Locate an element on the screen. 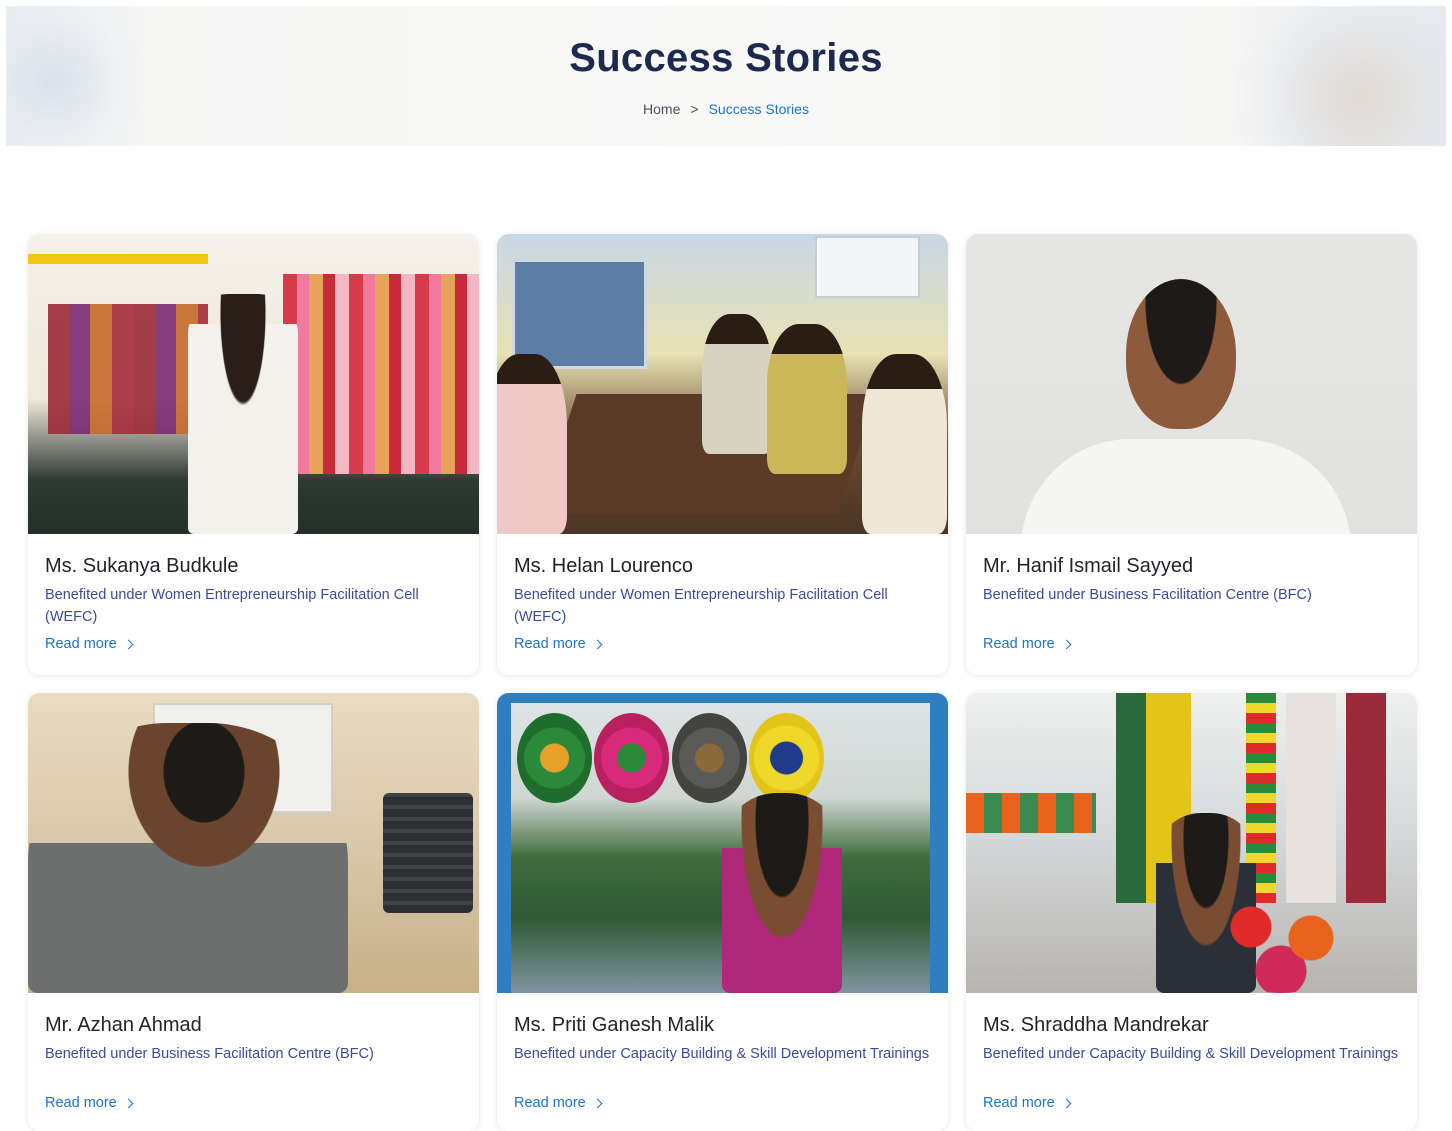 The height and width of the screenshot is (1131, 1452). story-name: Ms. Helan Lourenco is located at coordinates (603, 566).